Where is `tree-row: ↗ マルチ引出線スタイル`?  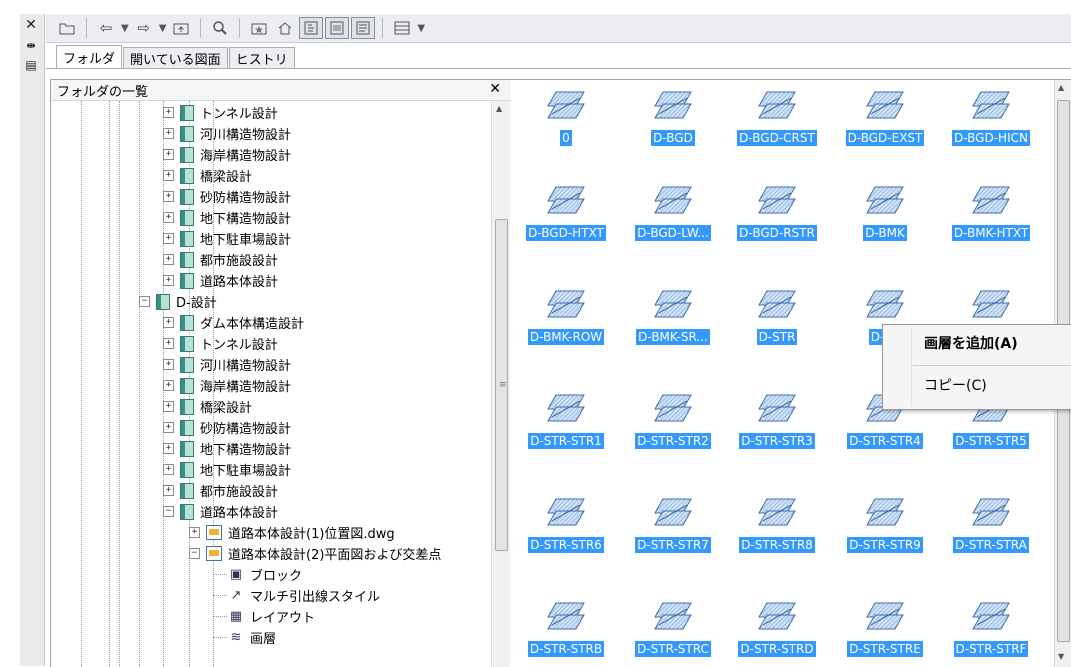 tree-row: ↗ マルチ引出線スタイル is located at coordinates (296, 595).